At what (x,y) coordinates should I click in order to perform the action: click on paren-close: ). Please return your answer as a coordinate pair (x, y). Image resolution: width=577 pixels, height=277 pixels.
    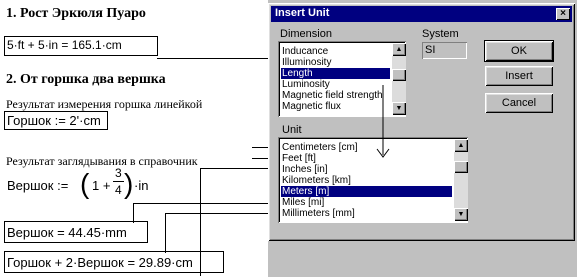
    Looking at the image, I should click on (129, 183).